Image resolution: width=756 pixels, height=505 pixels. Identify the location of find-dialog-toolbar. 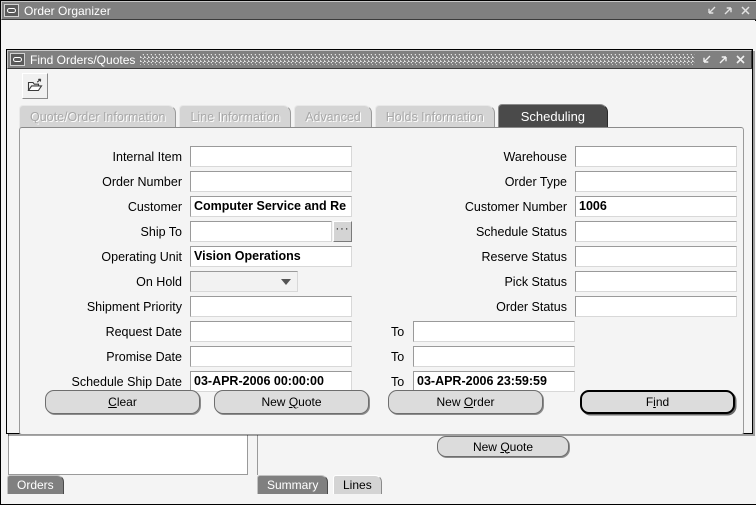
(379, 86).